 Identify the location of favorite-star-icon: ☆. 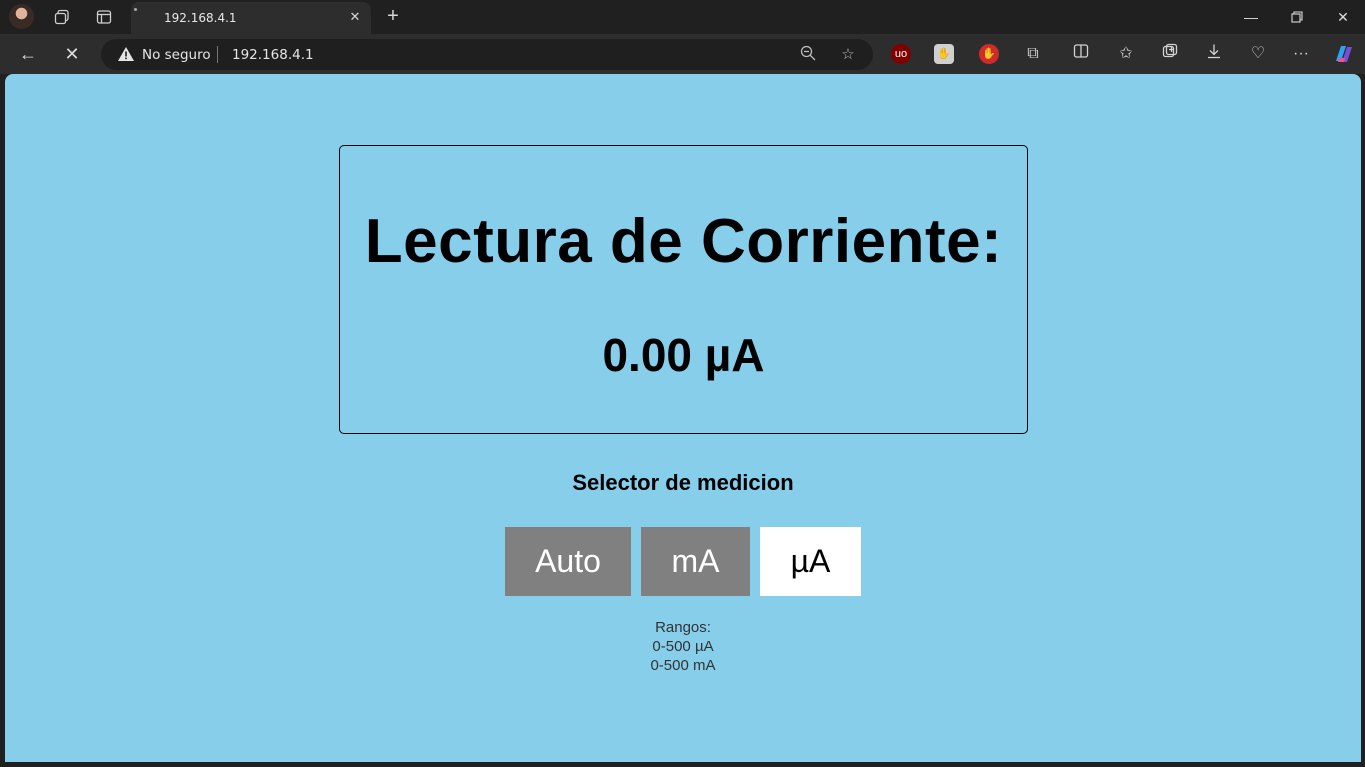
(848, 55).